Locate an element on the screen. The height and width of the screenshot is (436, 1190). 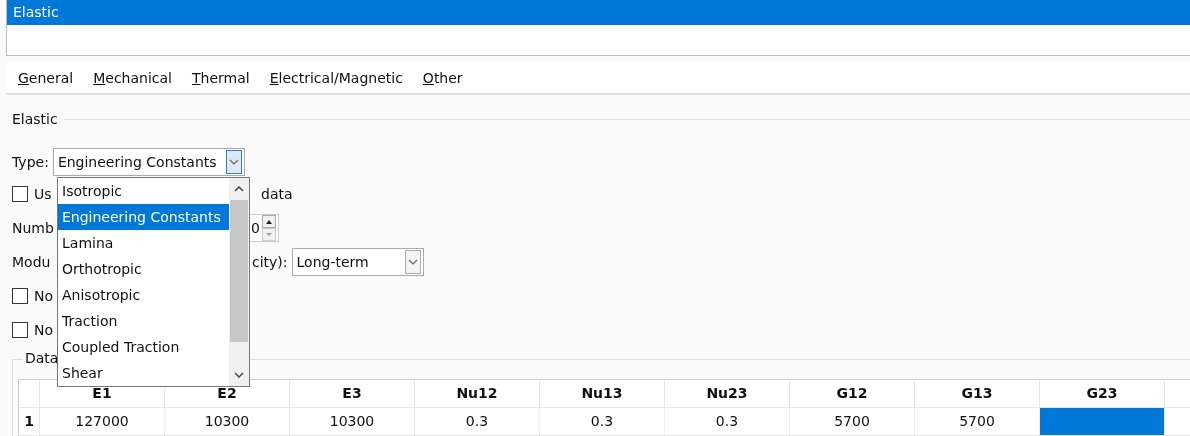
row-header: 1 is located at coordinates (29, 421).